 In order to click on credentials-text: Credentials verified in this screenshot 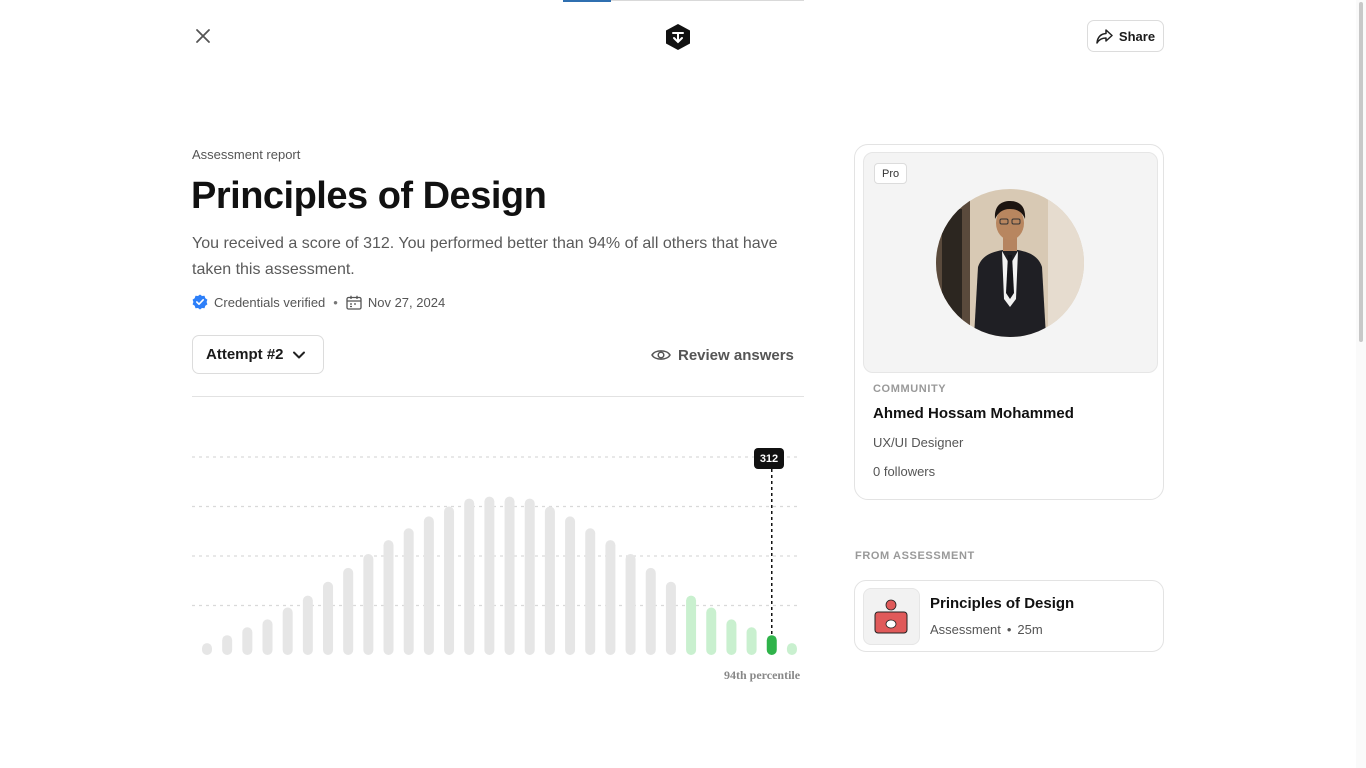, I will do `click(270, 302)`.